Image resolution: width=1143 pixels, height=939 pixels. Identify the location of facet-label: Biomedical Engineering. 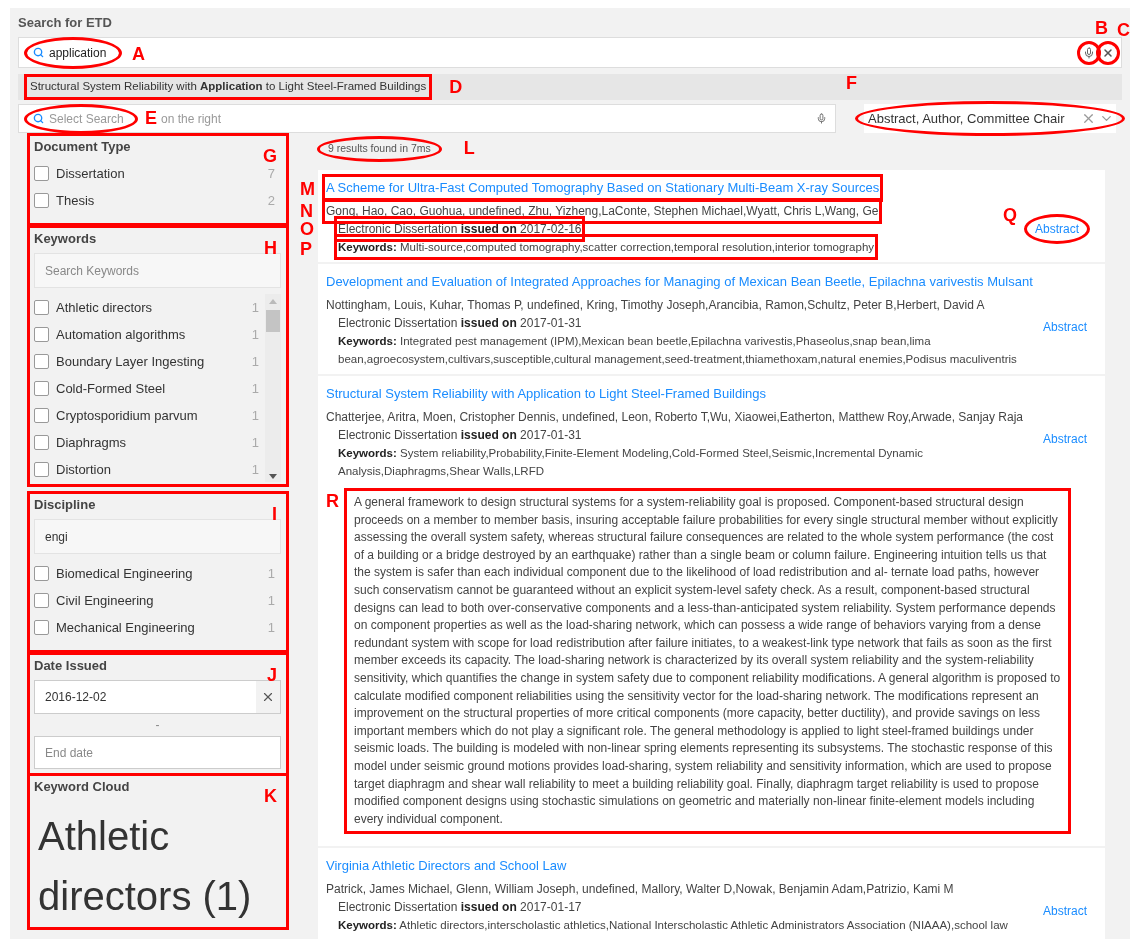
(162, 573).